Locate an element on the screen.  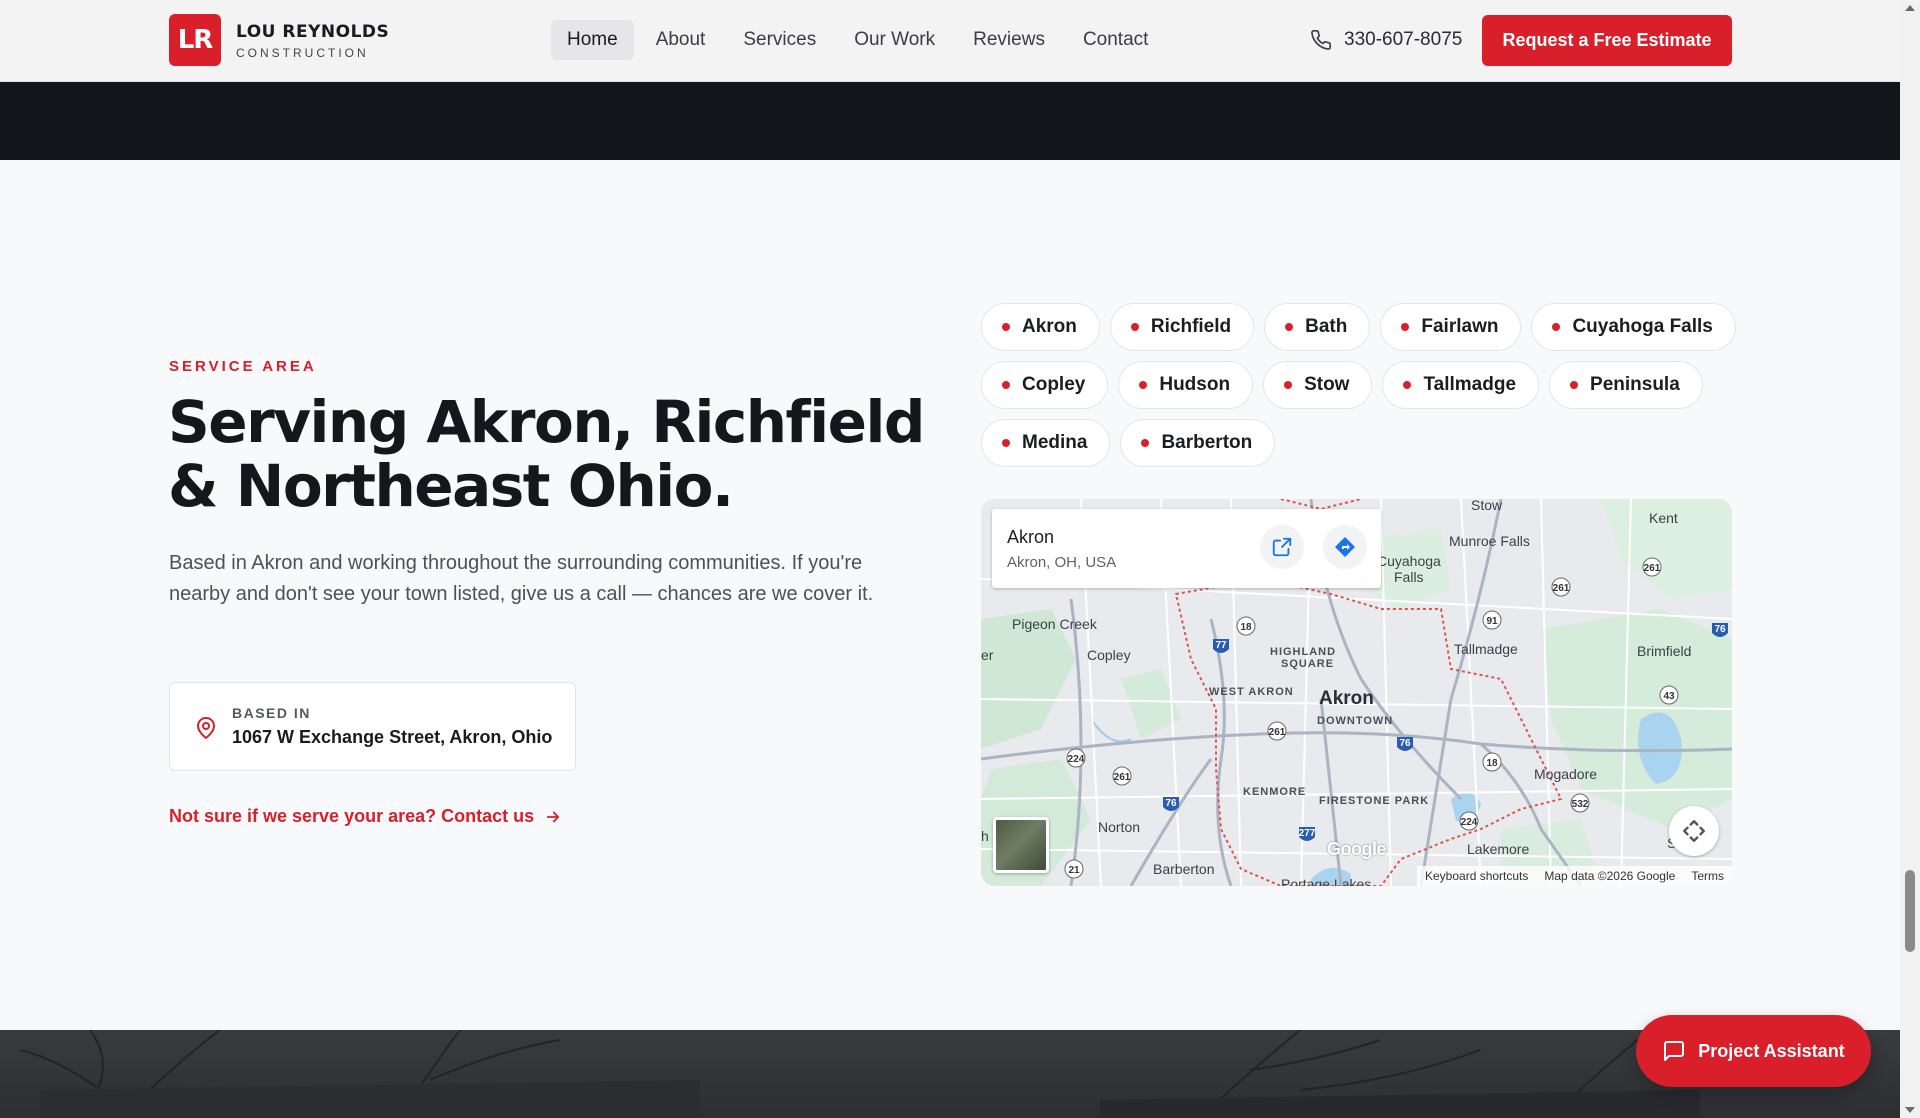
chip-richfield: Richfield is located at coordinates (1182, 327).